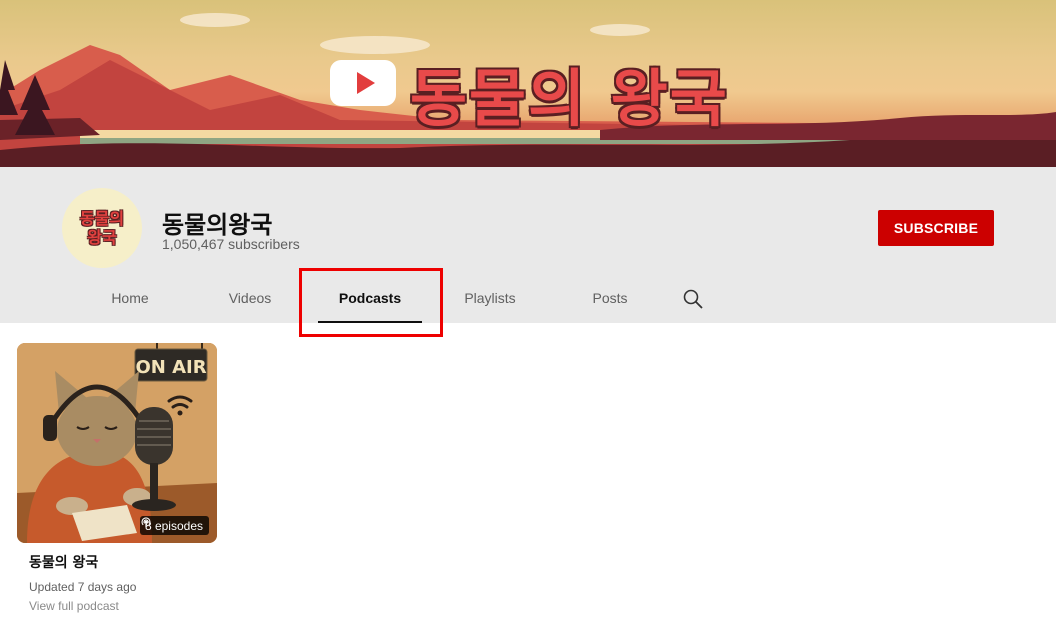 This screenshot has height=631, width=1056. Describe the element at coordinates (363, 83) in the screenshot. I see `play-logo-icon` at that location.